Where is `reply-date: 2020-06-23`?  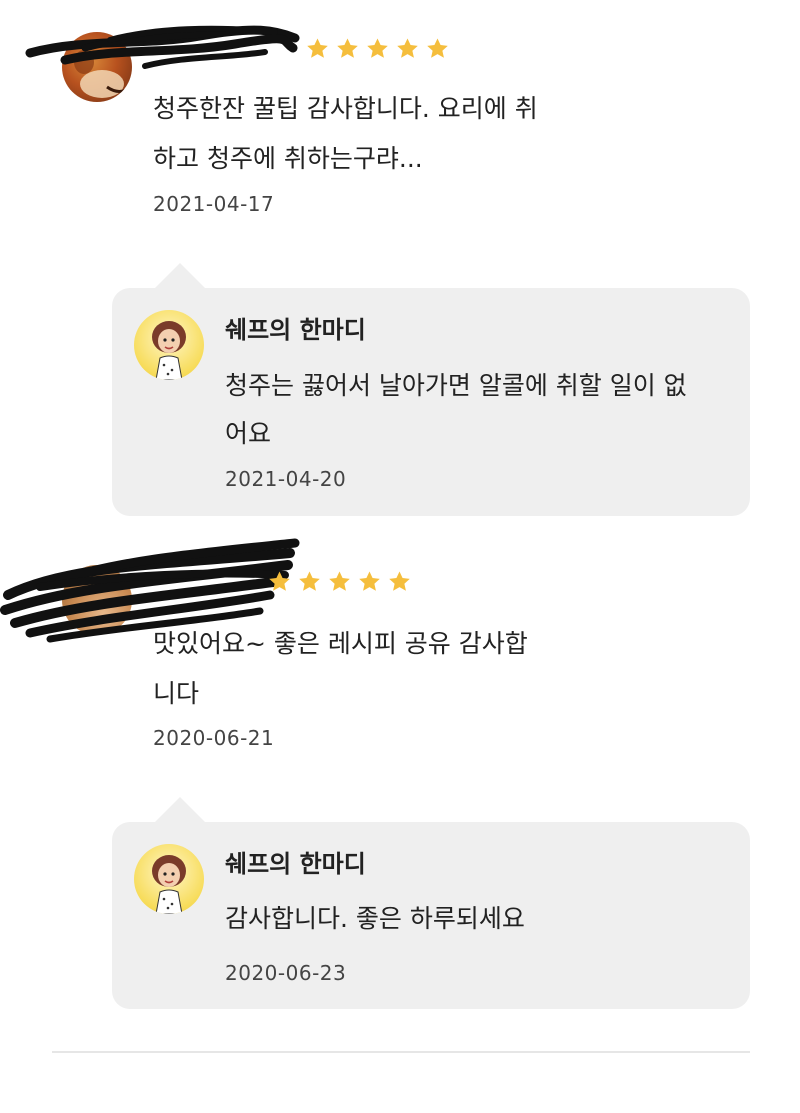
reply-date: 2020-06-23 is located at coordinates (286, 973).